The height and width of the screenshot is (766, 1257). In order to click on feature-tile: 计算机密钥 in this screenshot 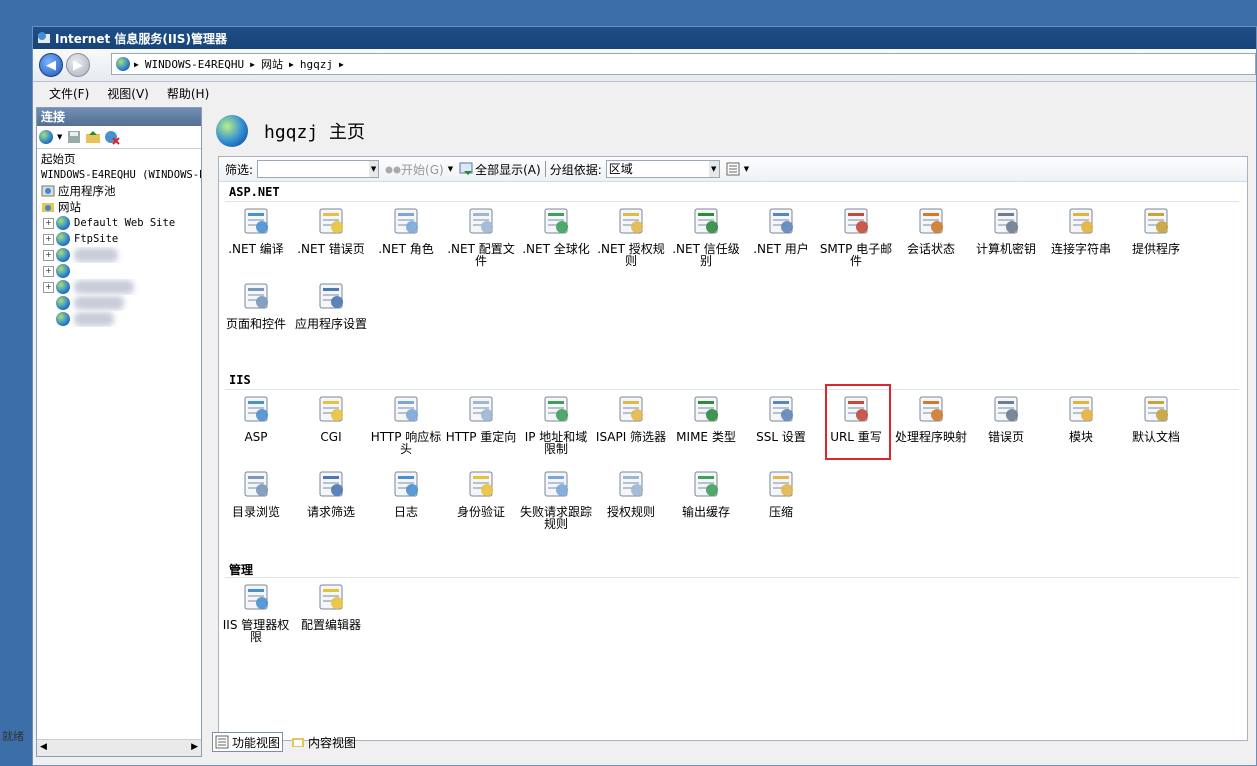, I will do `click(1006, 230)`.